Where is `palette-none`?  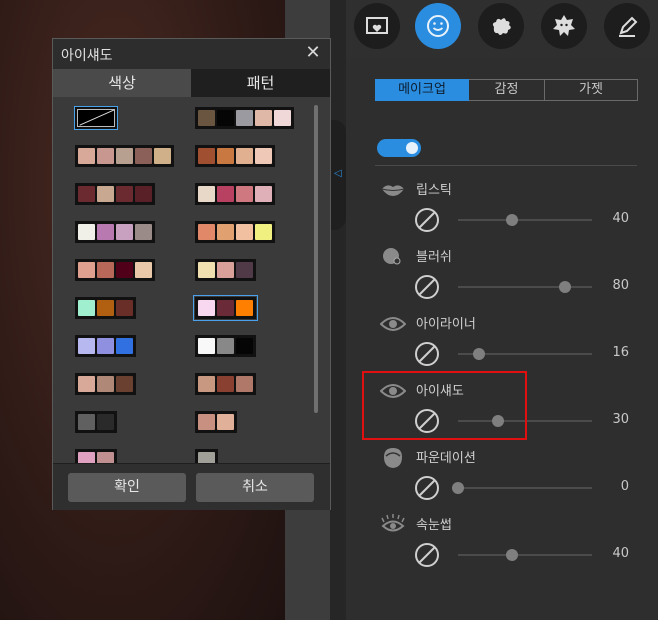
palette-none is located at coordinates (96, 118).